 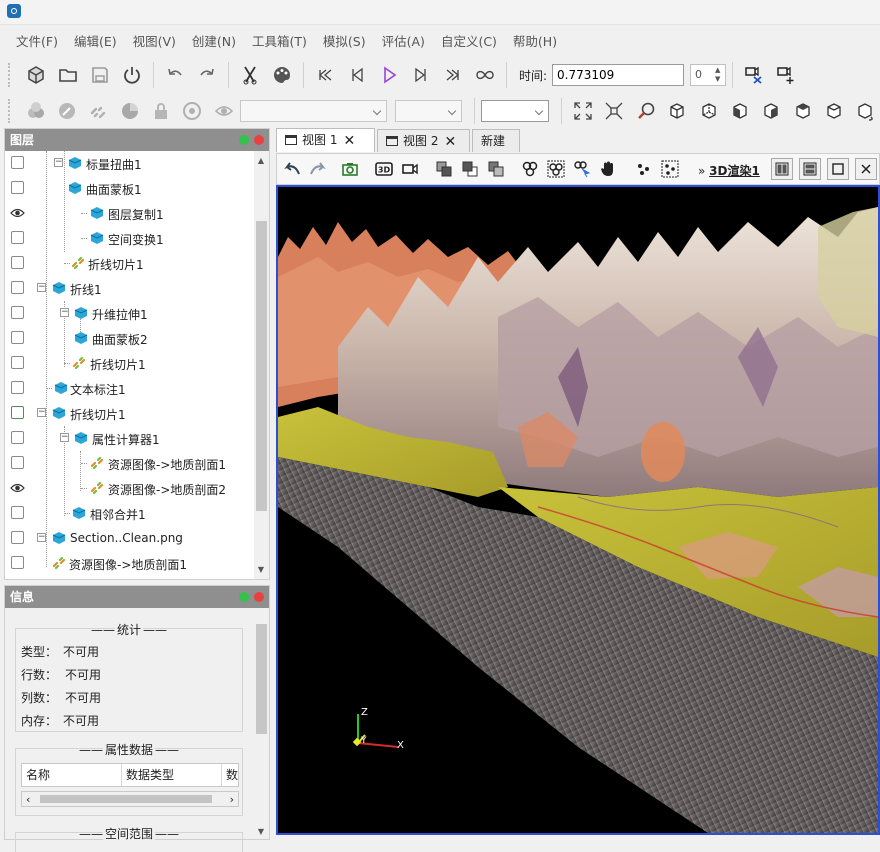 What do you see at coordinates (496, 140) in the screenshot?
I see `tab-new: 新建` at bounding box center [496, 140].